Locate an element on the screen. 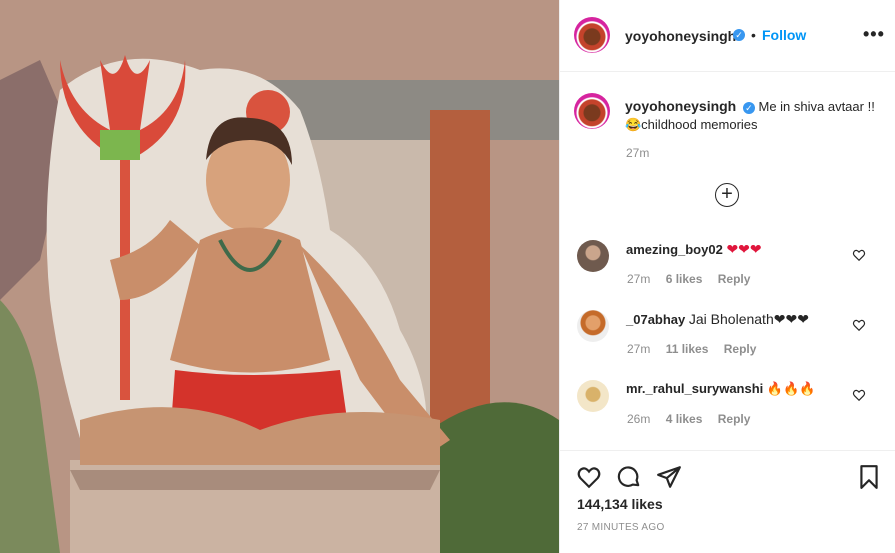  comment-icon is located at coordinates (629, 477).